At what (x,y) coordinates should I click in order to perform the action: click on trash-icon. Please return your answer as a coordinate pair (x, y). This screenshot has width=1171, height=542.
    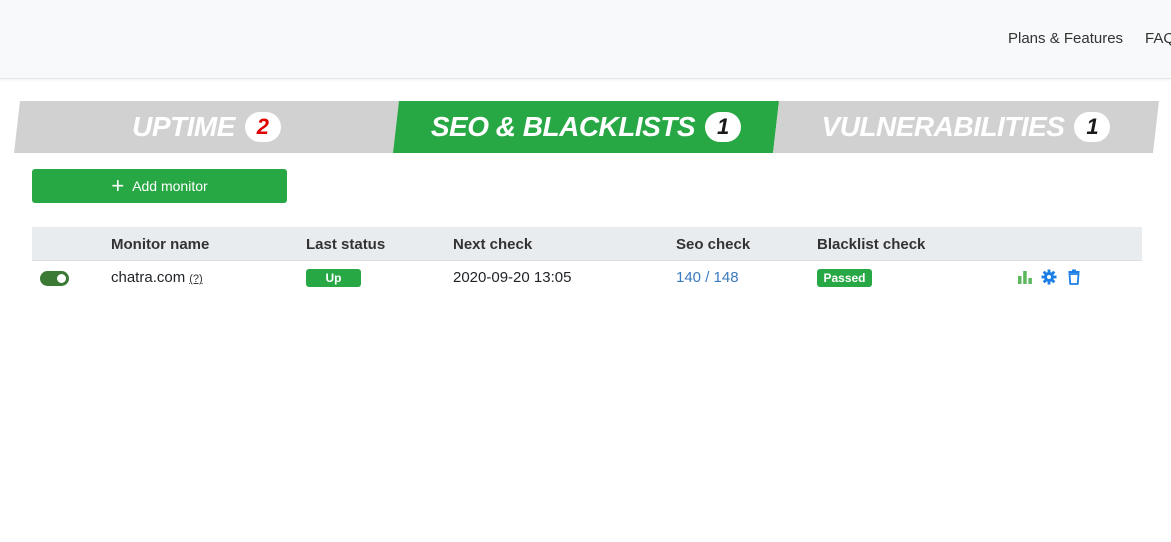
    Looking at the image, I should click on (1074, 277).